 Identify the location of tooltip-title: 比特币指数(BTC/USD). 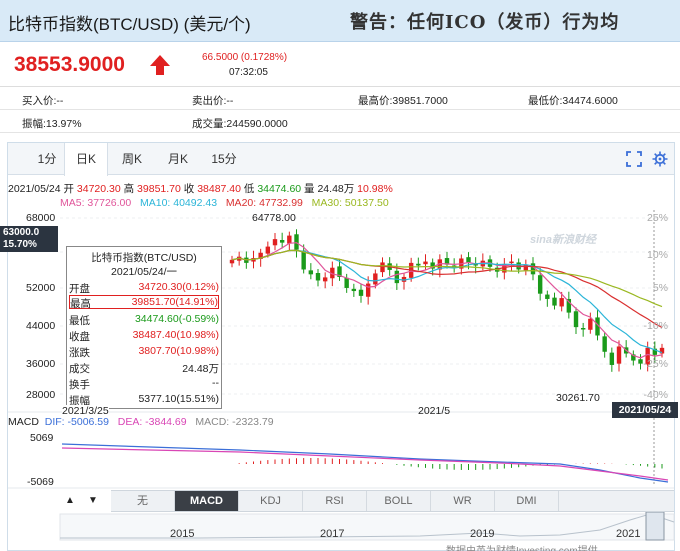
(144, 258).